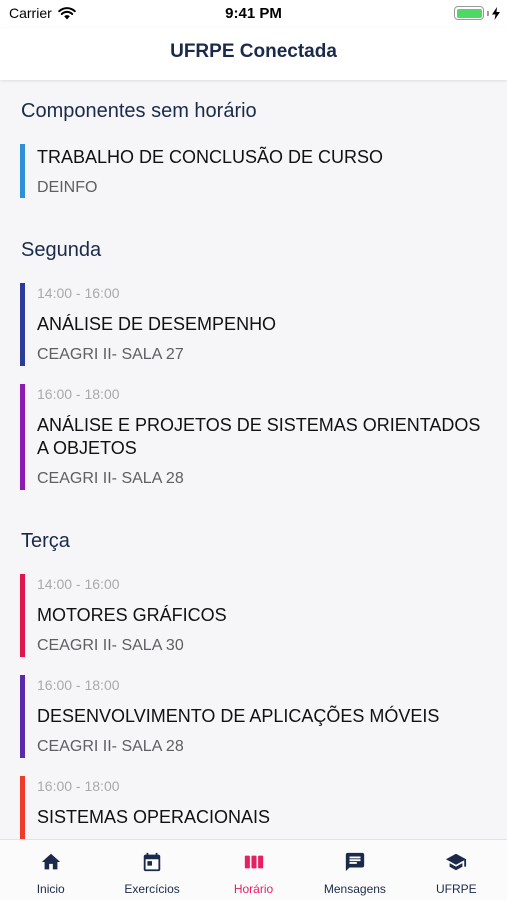 This screenshot has width=507, height=900. What do you see at coordinates (110, 645) in the screenshot?
I see `course-location: CEAGRI II- SALA 30` at bounding box center [110, 645].